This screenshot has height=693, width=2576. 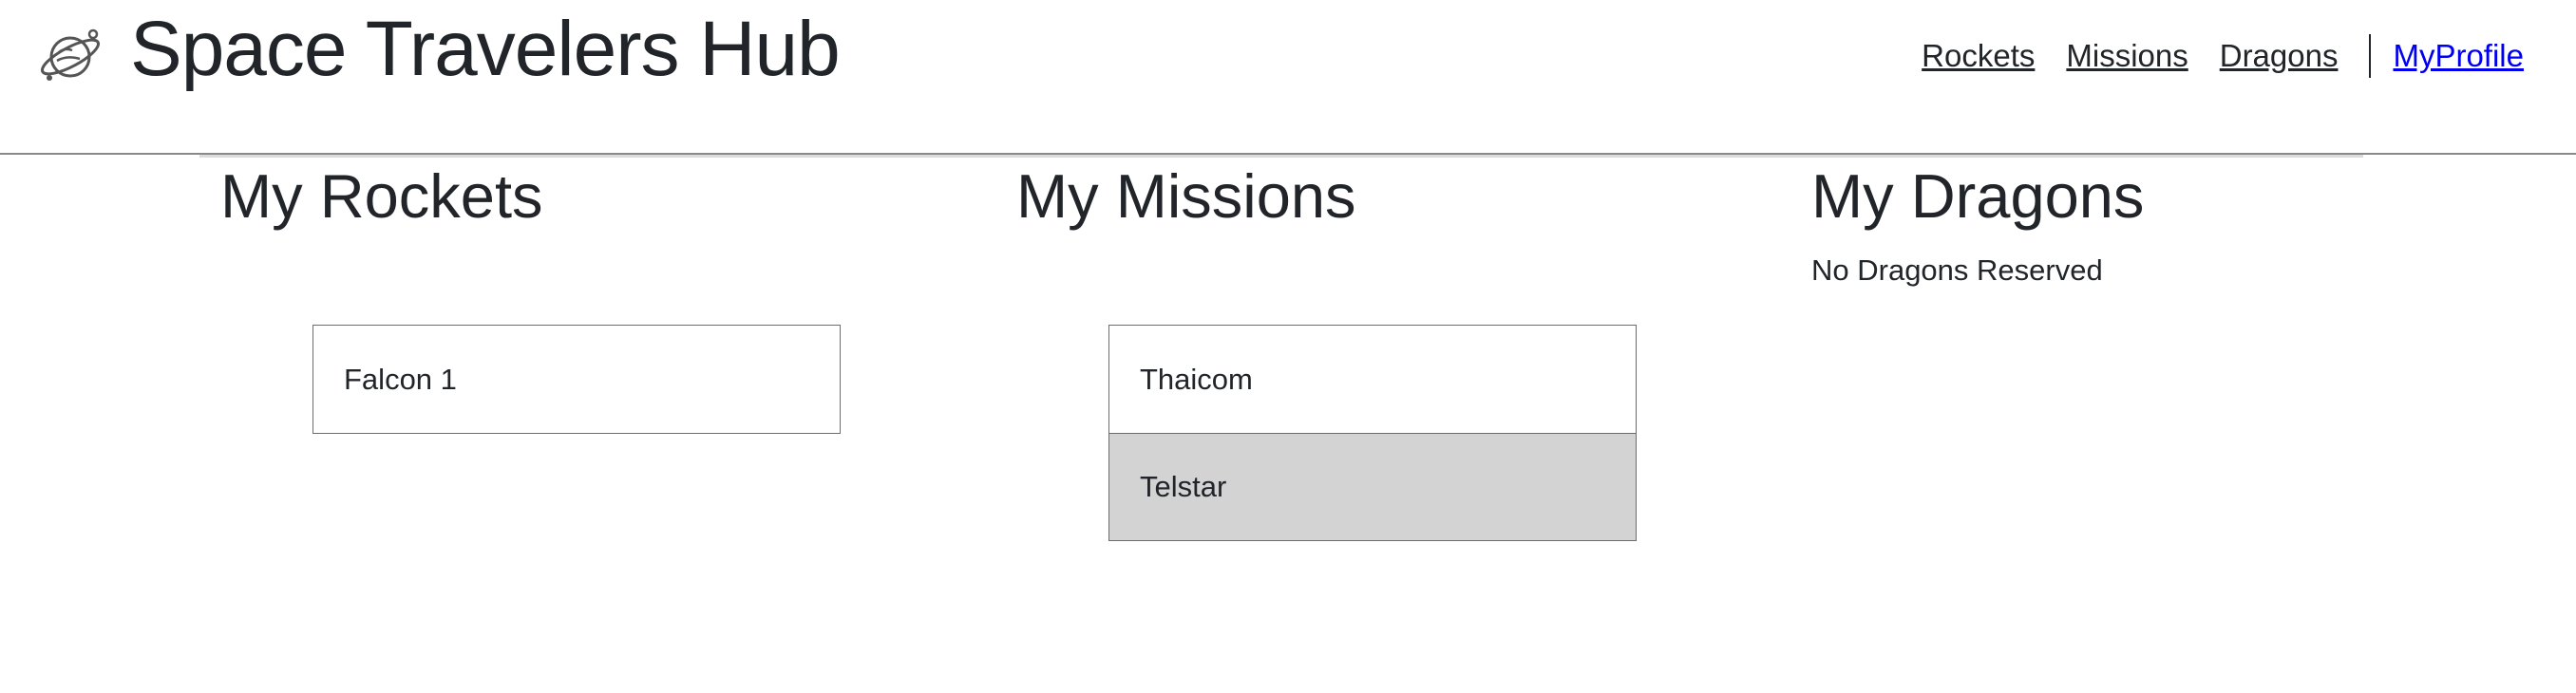 What do you see at coordinates (1957, 270) in the screenshot?
I see `no-dragons-message: No Dragons Reserved` at bounding box center [1957, 270].